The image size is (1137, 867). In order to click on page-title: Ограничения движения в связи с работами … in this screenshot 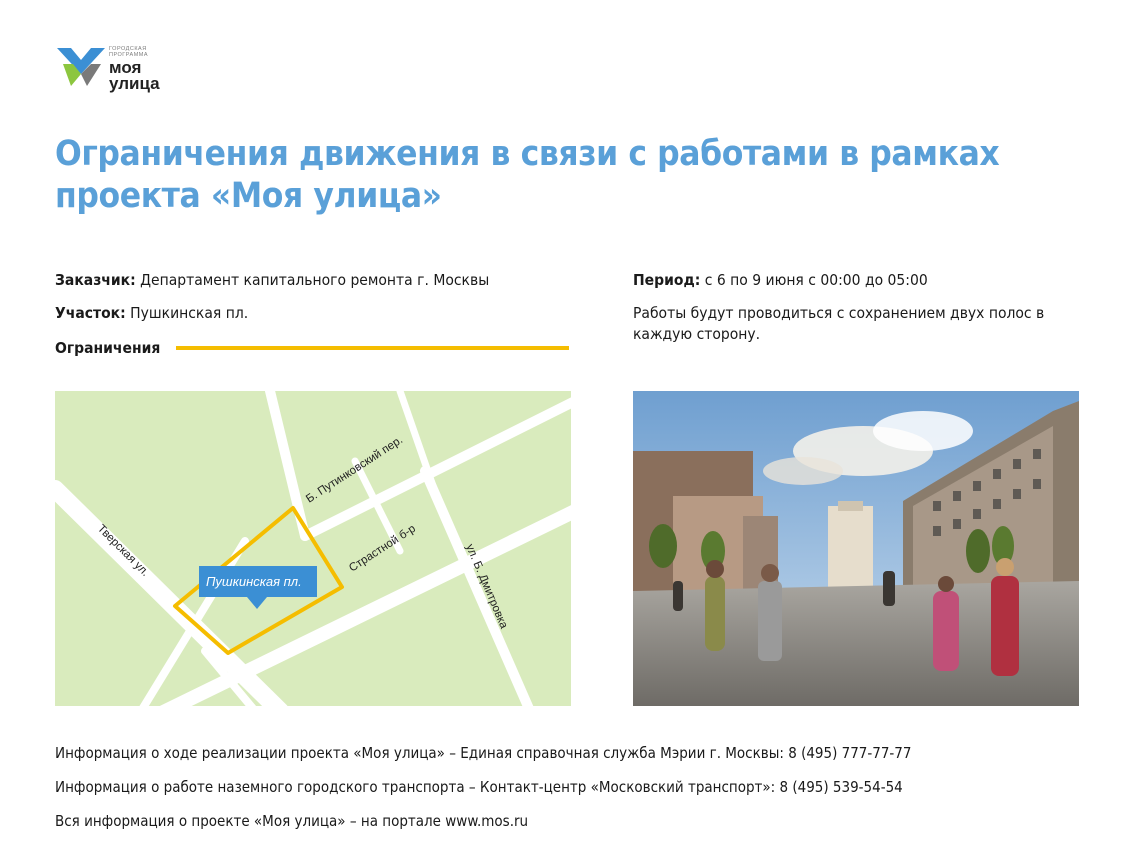, I will do `click(527, 175)`.